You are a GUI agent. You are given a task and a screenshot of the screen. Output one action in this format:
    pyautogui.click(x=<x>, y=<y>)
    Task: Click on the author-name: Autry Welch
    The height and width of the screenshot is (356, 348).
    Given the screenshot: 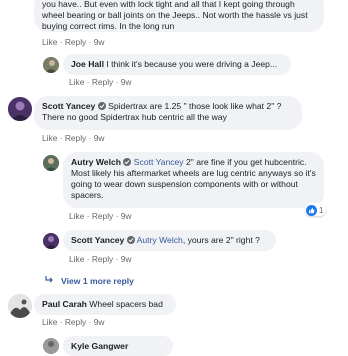 What is the action you would take?
    pyautogui.click(x=96, y=162)
    